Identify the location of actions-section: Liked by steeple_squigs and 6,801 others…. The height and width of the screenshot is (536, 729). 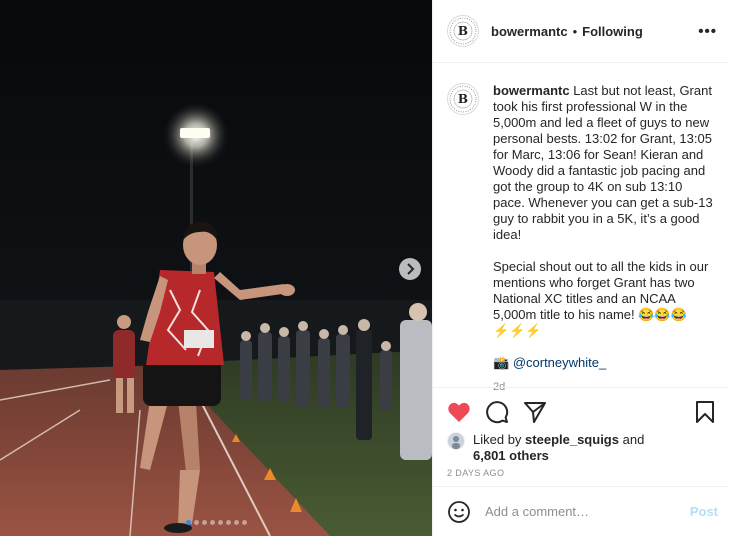
(581, 436).